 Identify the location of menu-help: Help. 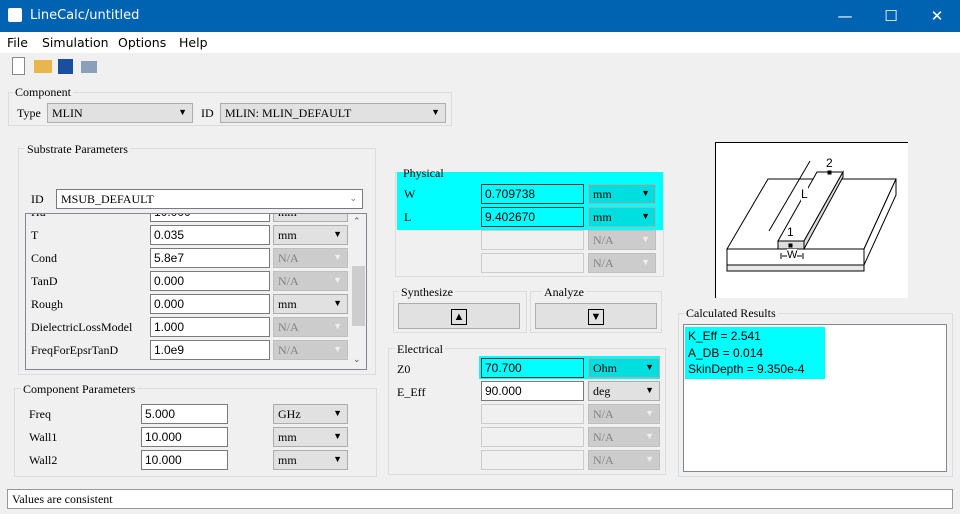
(193, 42).